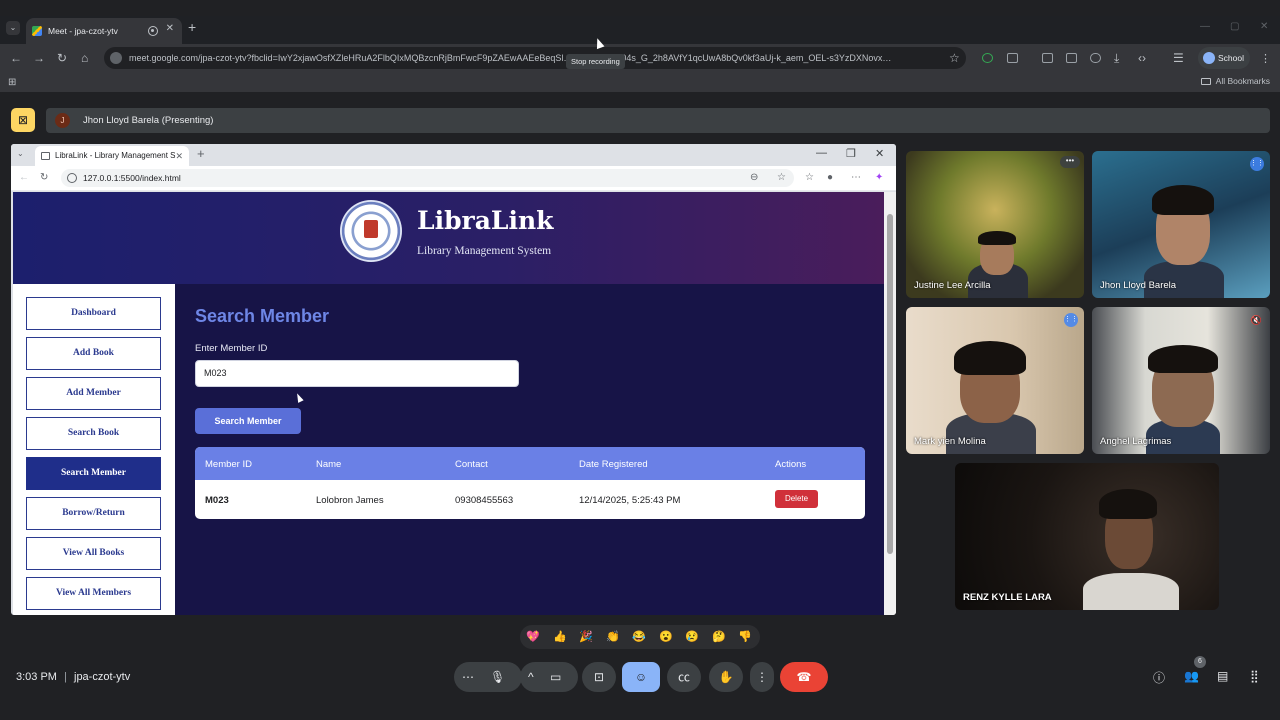 The height and width of the screenshot is (720, 1280). What do you see at coordinates (497, 677) in the screenshot?
I see `microphone-icon: 🎙` at bounding box center [497, 677].